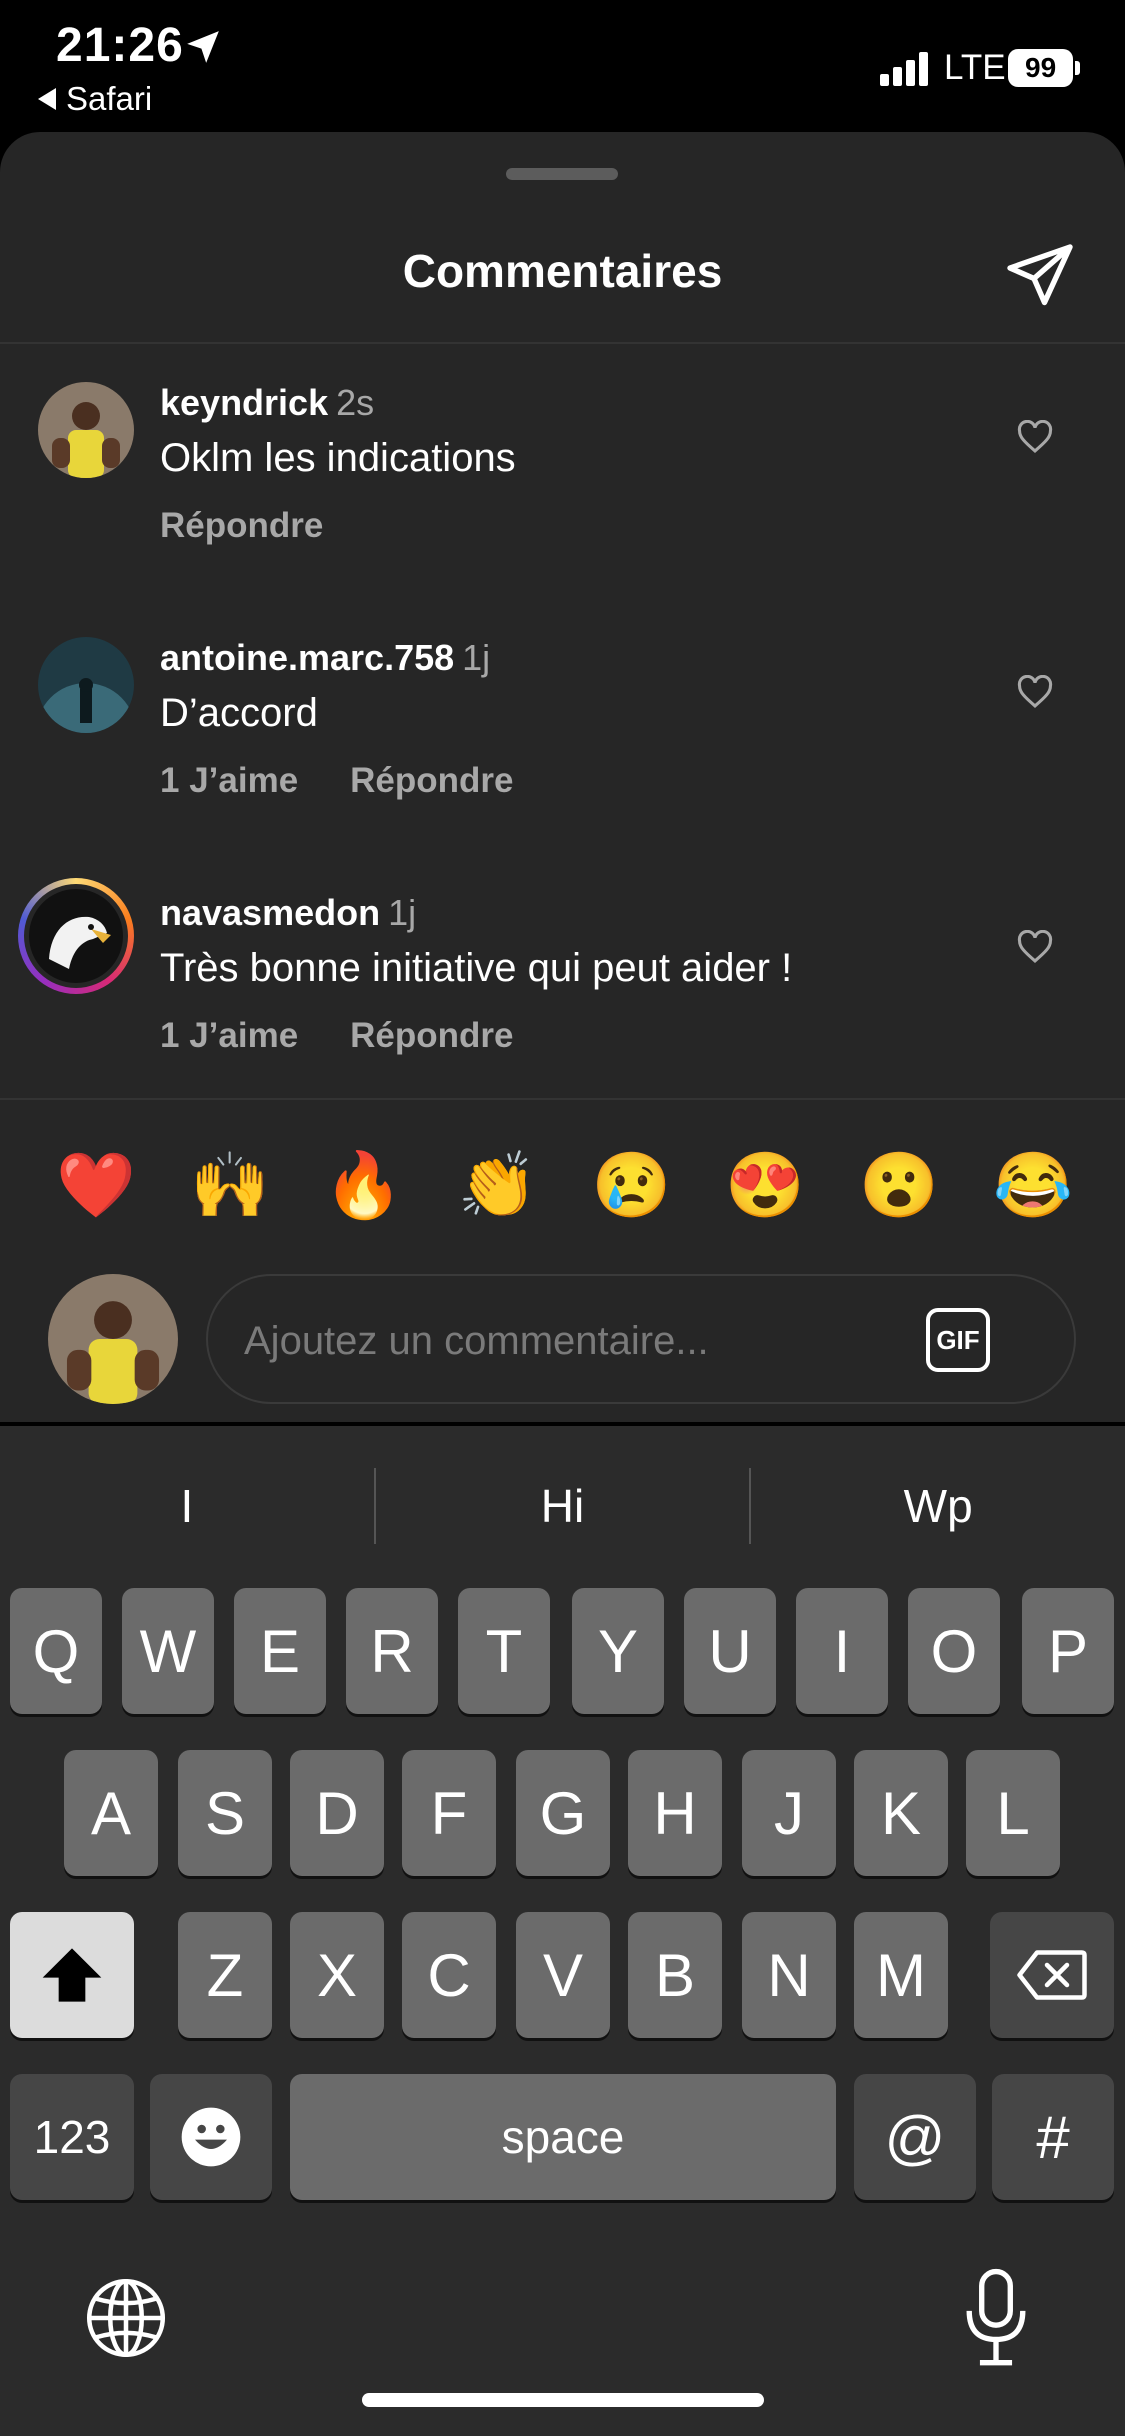 Image resolution: width=1125 pixels, height=2436 pixels. What do you see at coordinates (449, 1813) in the screenshot?
I see `key-f: F` at bounding box center [449, 1813].